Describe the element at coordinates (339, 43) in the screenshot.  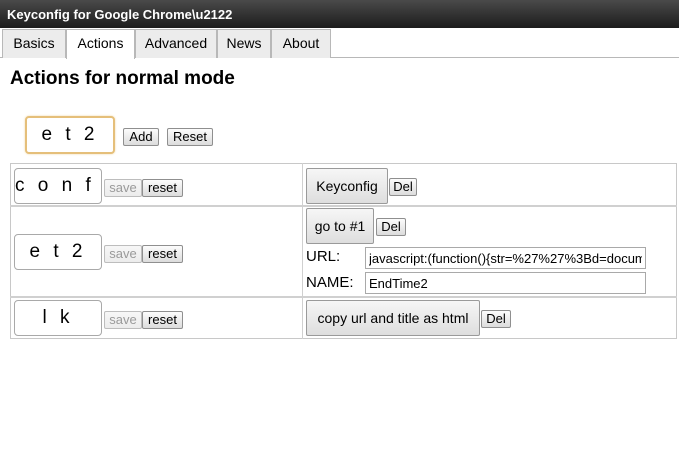
I see `tab-bar: Basics Actions Advanced News About` at that location.